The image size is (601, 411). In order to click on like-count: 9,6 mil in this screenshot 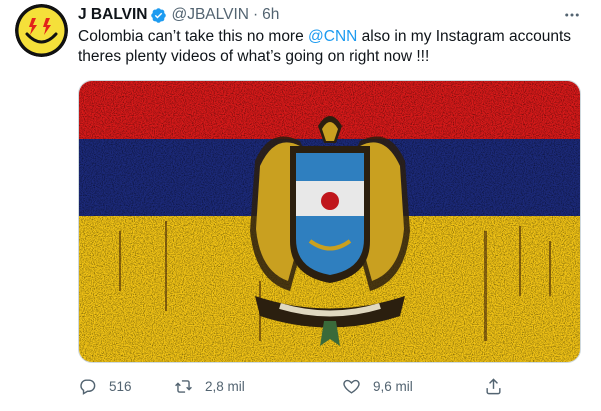, I will do `click(393, 386)`.